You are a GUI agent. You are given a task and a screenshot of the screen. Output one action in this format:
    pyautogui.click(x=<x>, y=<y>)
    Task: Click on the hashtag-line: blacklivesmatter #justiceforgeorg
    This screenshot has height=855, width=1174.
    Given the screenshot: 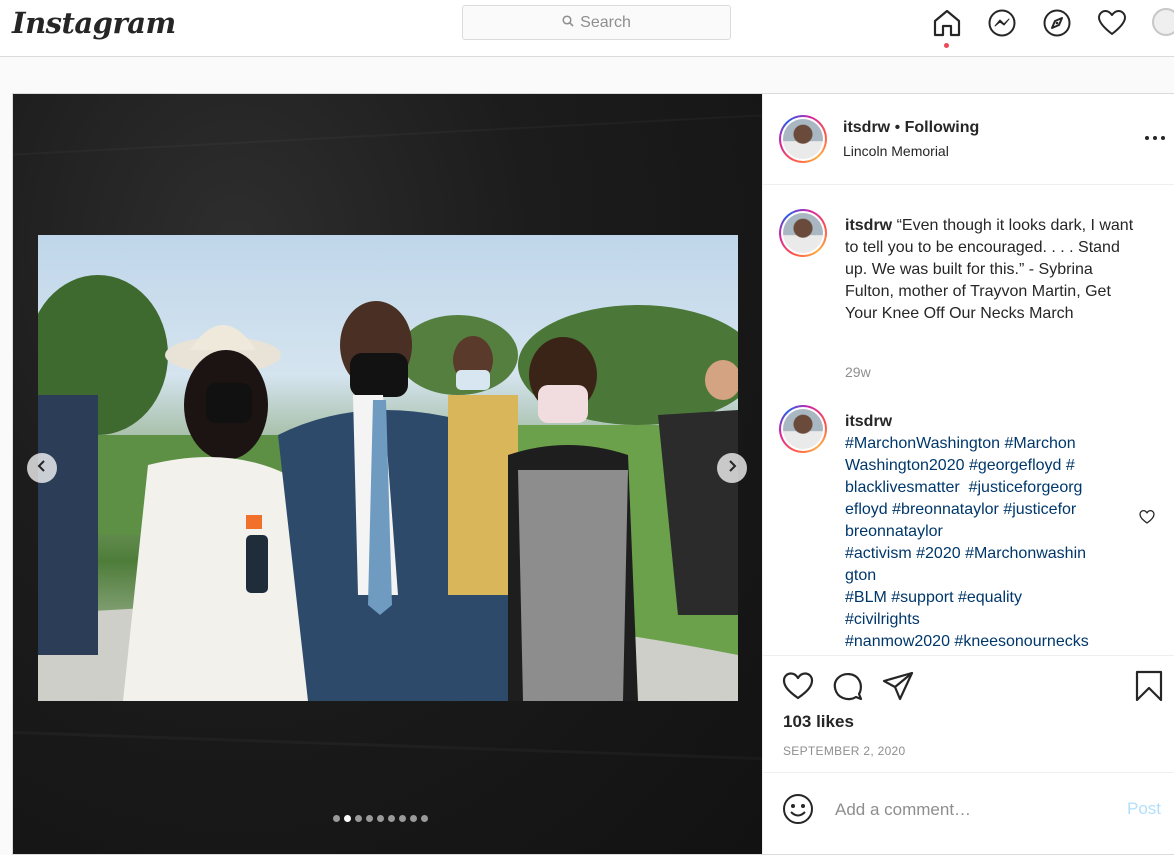 What is the action you would take?
    pyautogui.click(x=992, y=488)
    